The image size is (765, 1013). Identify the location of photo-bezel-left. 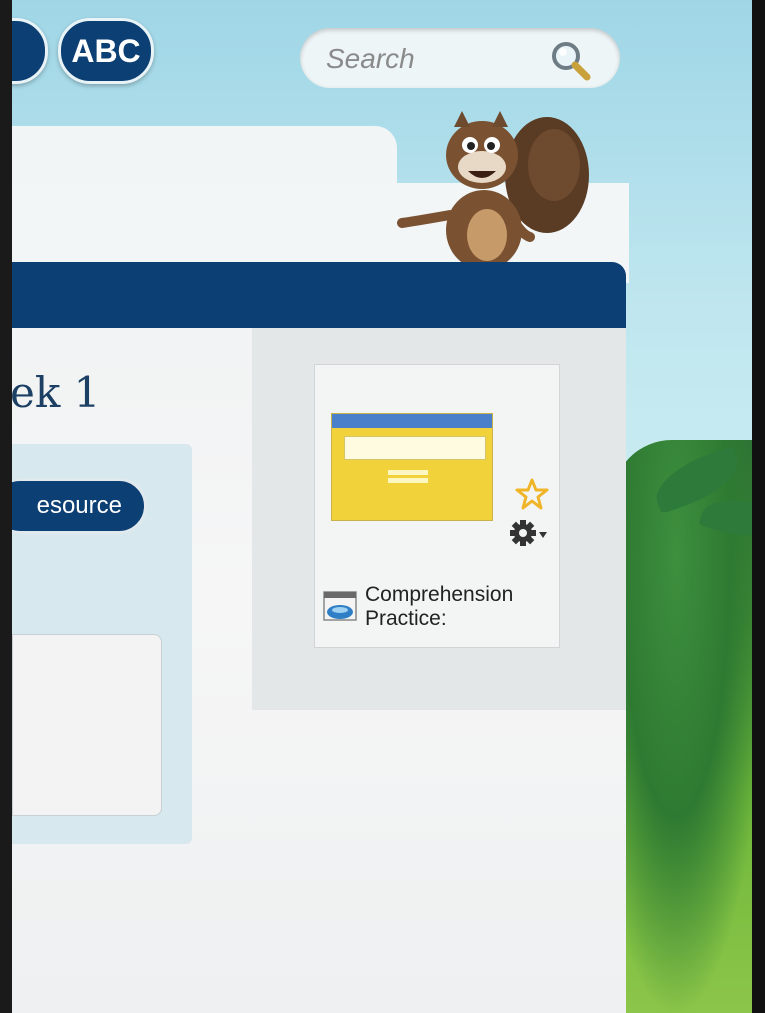
(6, 506).